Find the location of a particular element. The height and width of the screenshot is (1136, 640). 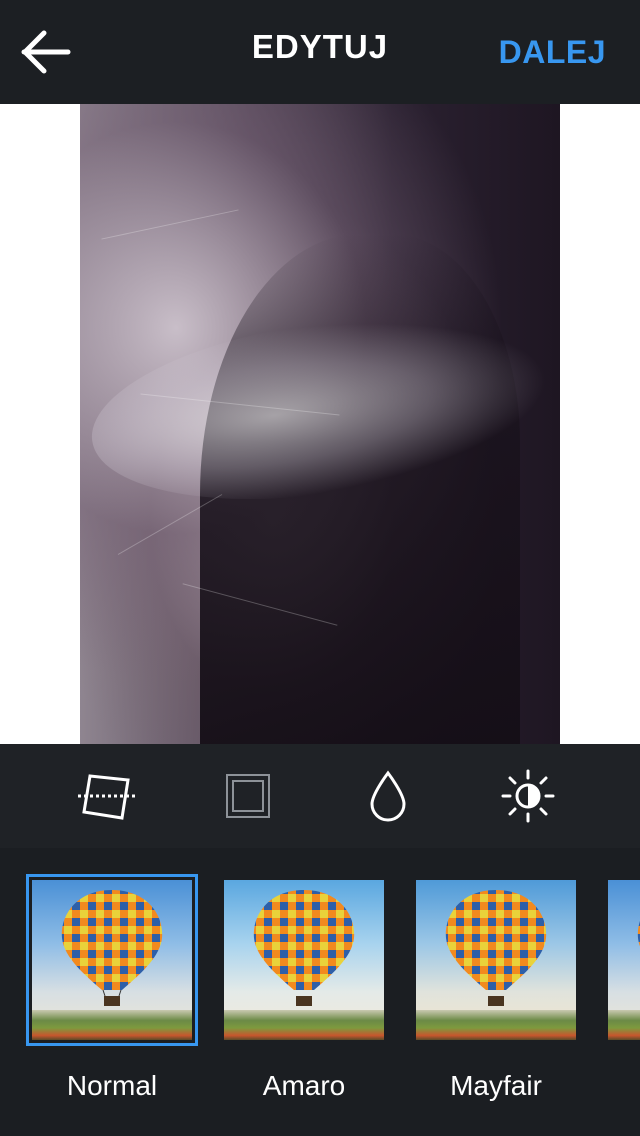

lux-tool is located at coordinates (388, 796).